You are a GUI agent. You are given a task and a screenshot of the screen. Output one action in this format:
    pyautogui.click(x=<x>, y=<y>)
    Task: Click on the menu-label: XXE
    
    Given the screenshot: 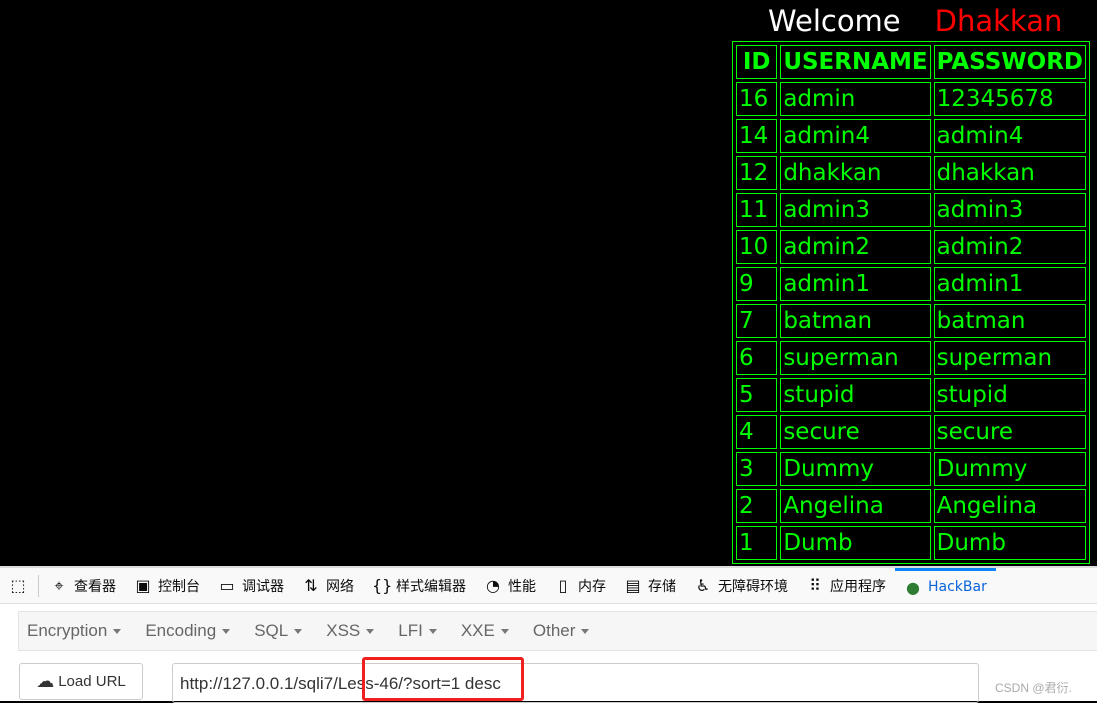 What is the action you would take?
    pyautogui.click(x=477, y=630)
    